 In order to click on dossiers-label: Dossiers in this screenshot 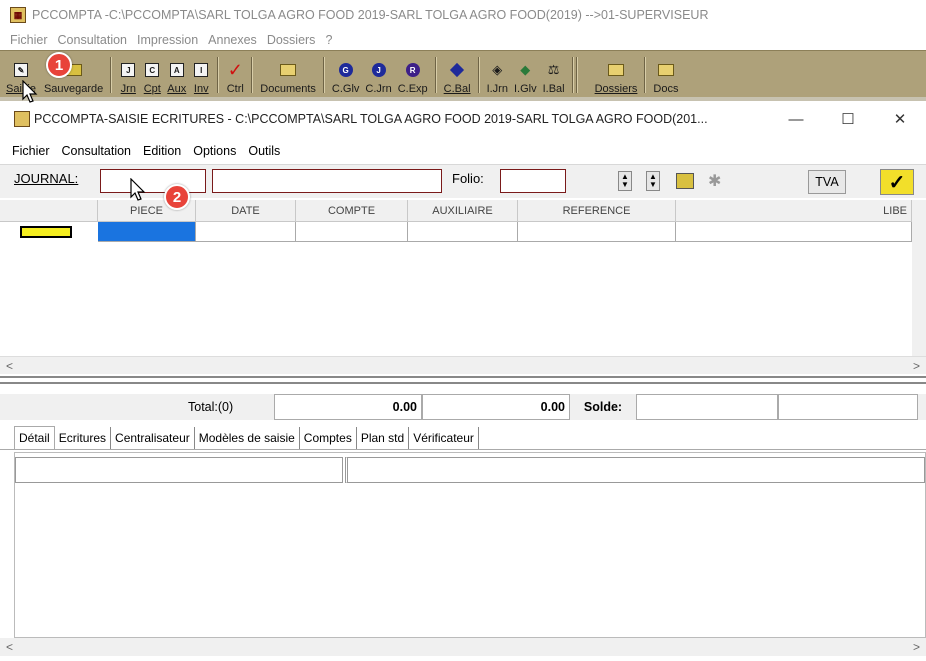, I will do `click(616, 89)`.